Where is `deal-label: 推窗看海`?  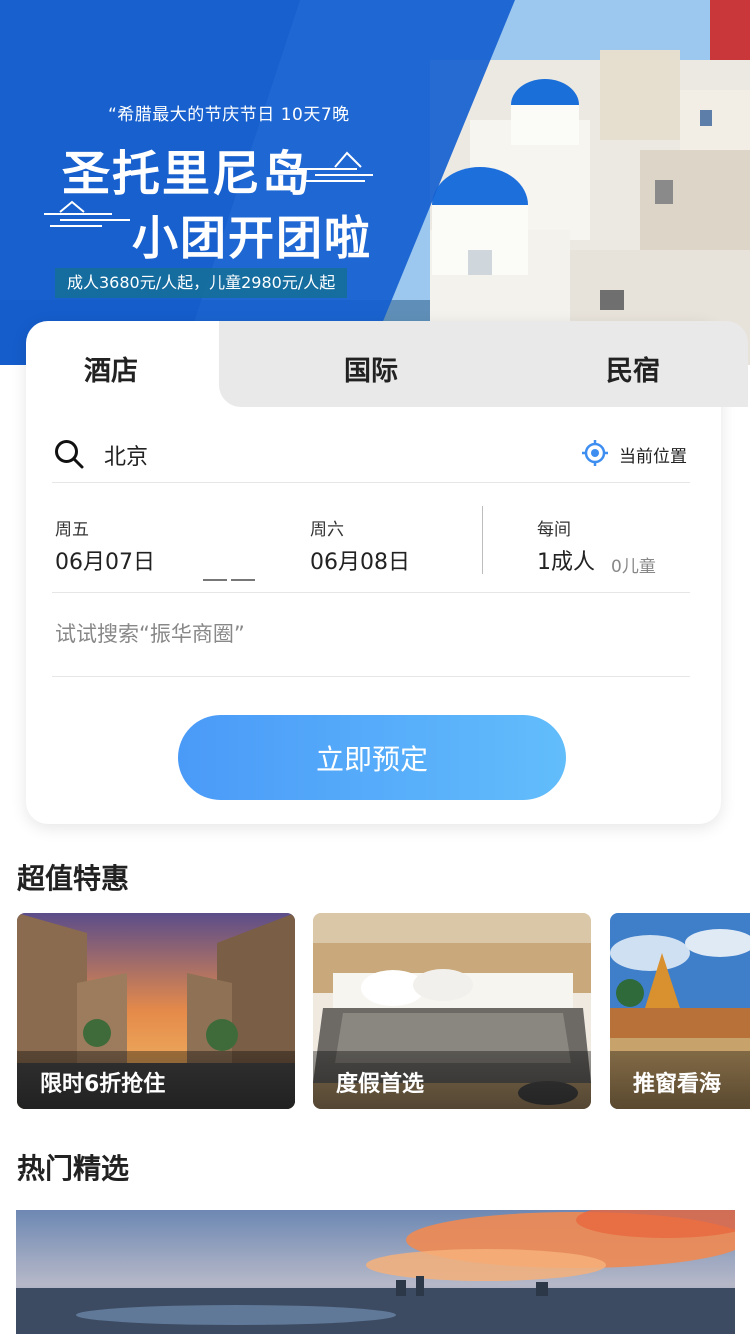
deal-label: 推窗看海 is located at coordinates (680, 1080).